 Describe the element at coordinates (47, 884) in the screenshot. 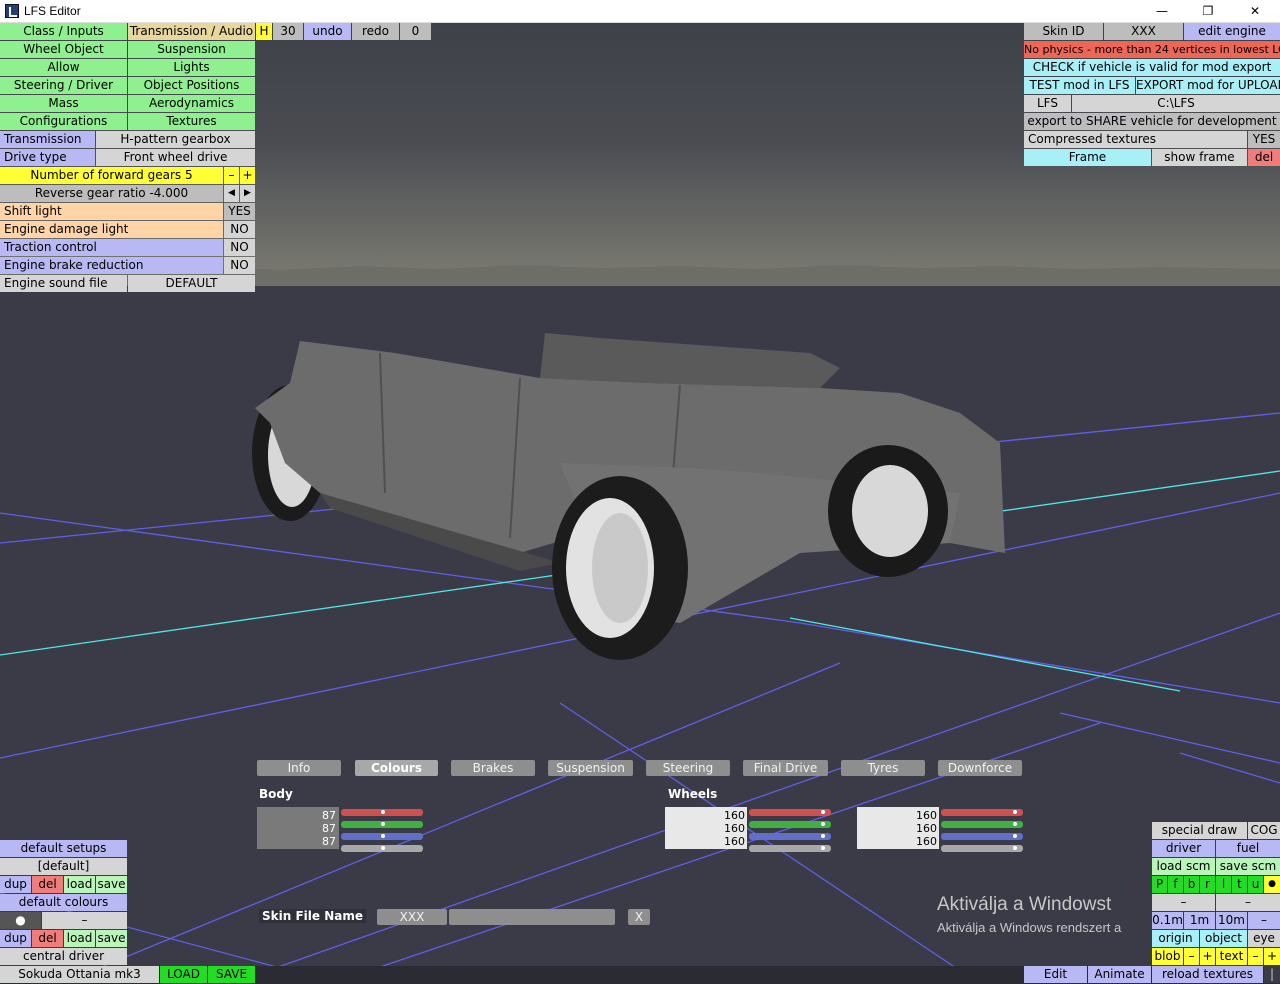

I see `setup-del-button: del` at that location.